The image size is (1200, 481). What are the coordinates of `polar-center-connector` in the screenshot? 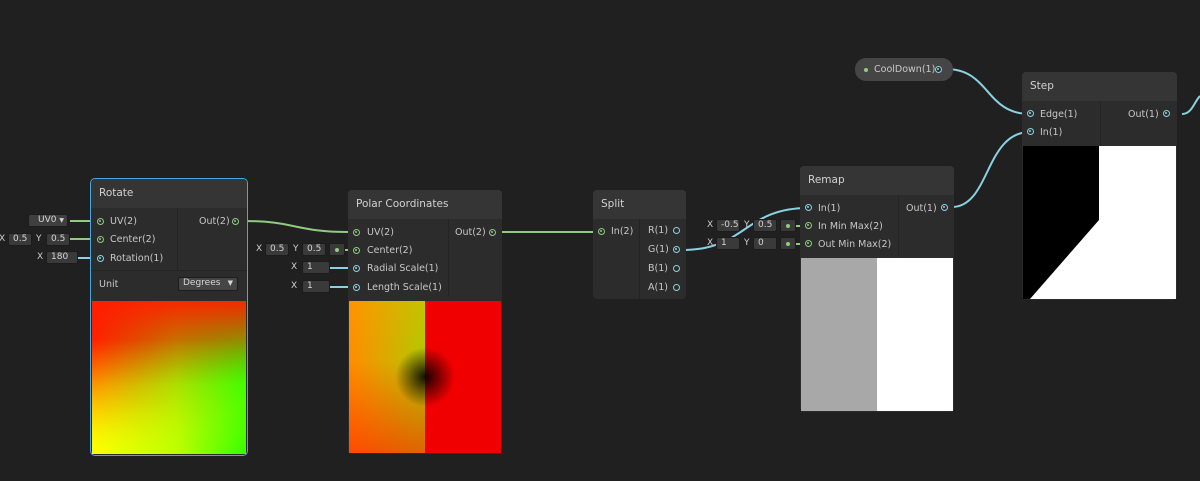 It's located at (337, 249).